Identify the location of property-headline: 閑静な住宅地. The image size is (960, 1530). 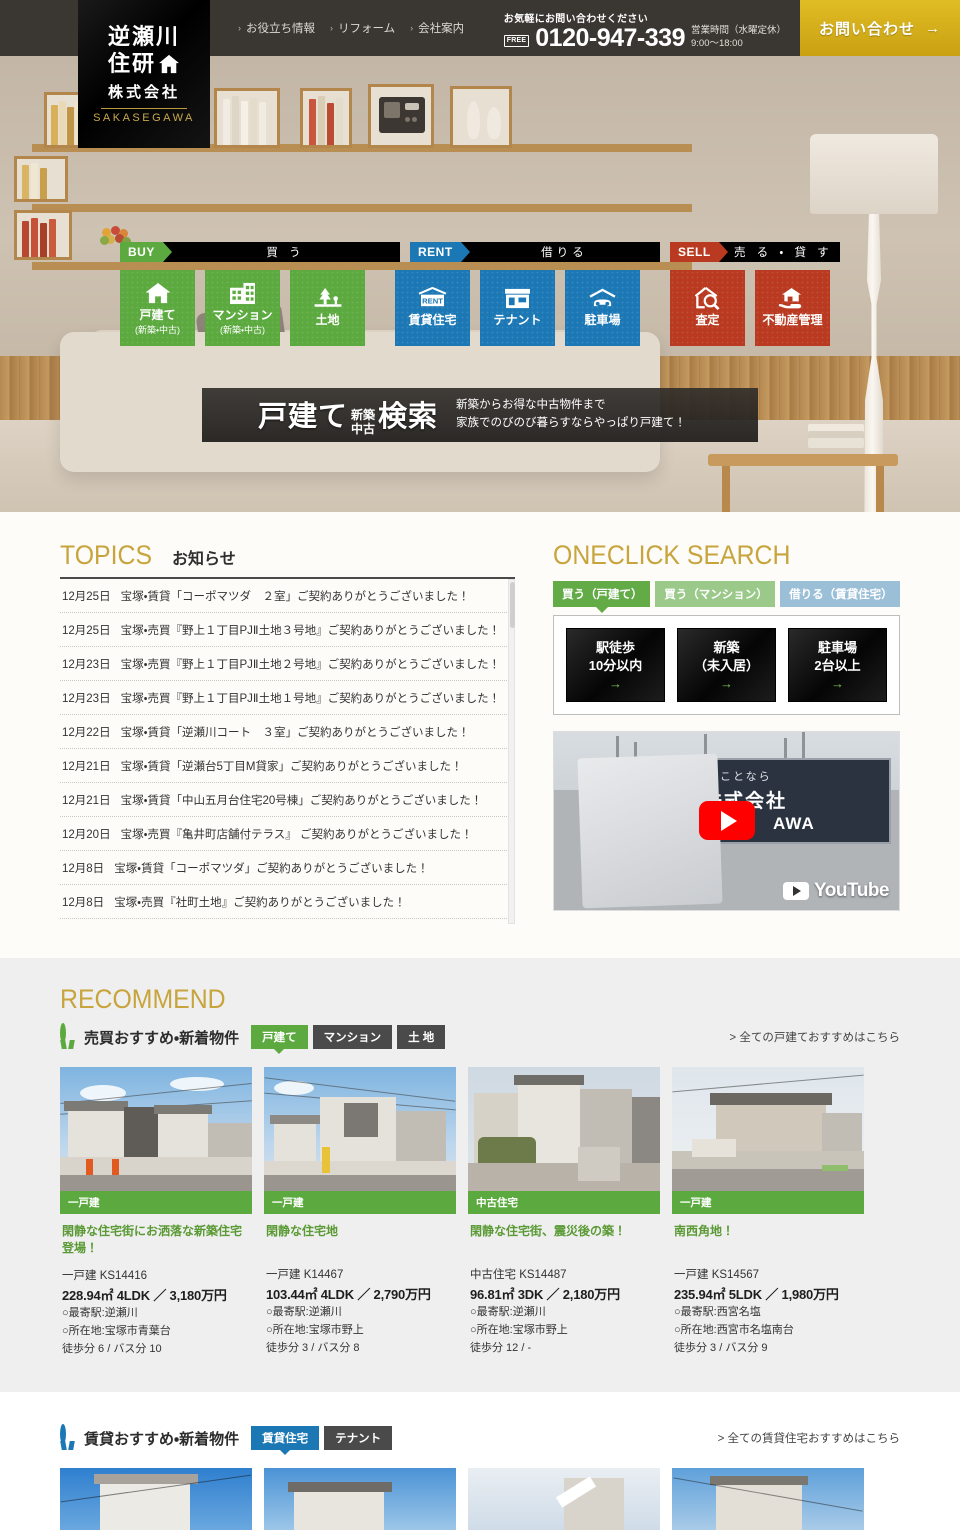
(302, 1231).